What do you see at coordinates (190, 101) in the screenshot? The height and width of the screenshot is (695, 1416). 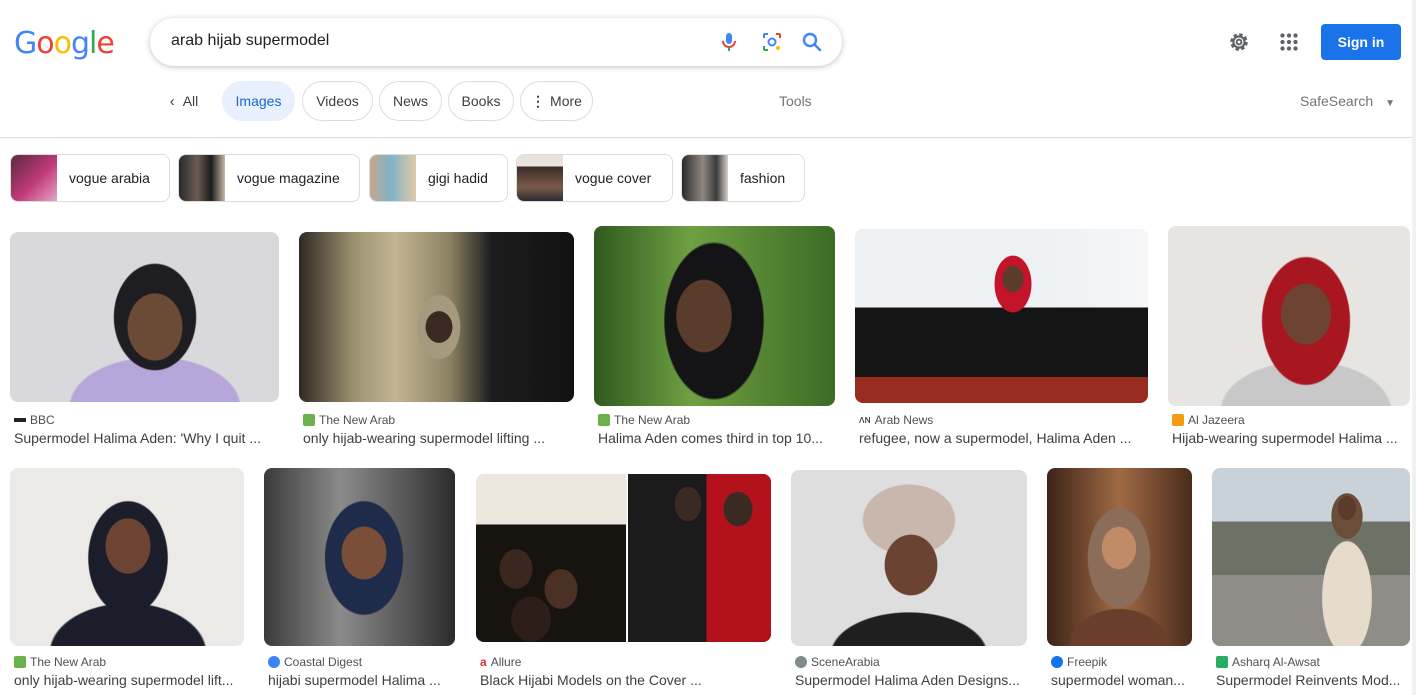 I see `tab-all-label: All` at bounding box center [190, 101].